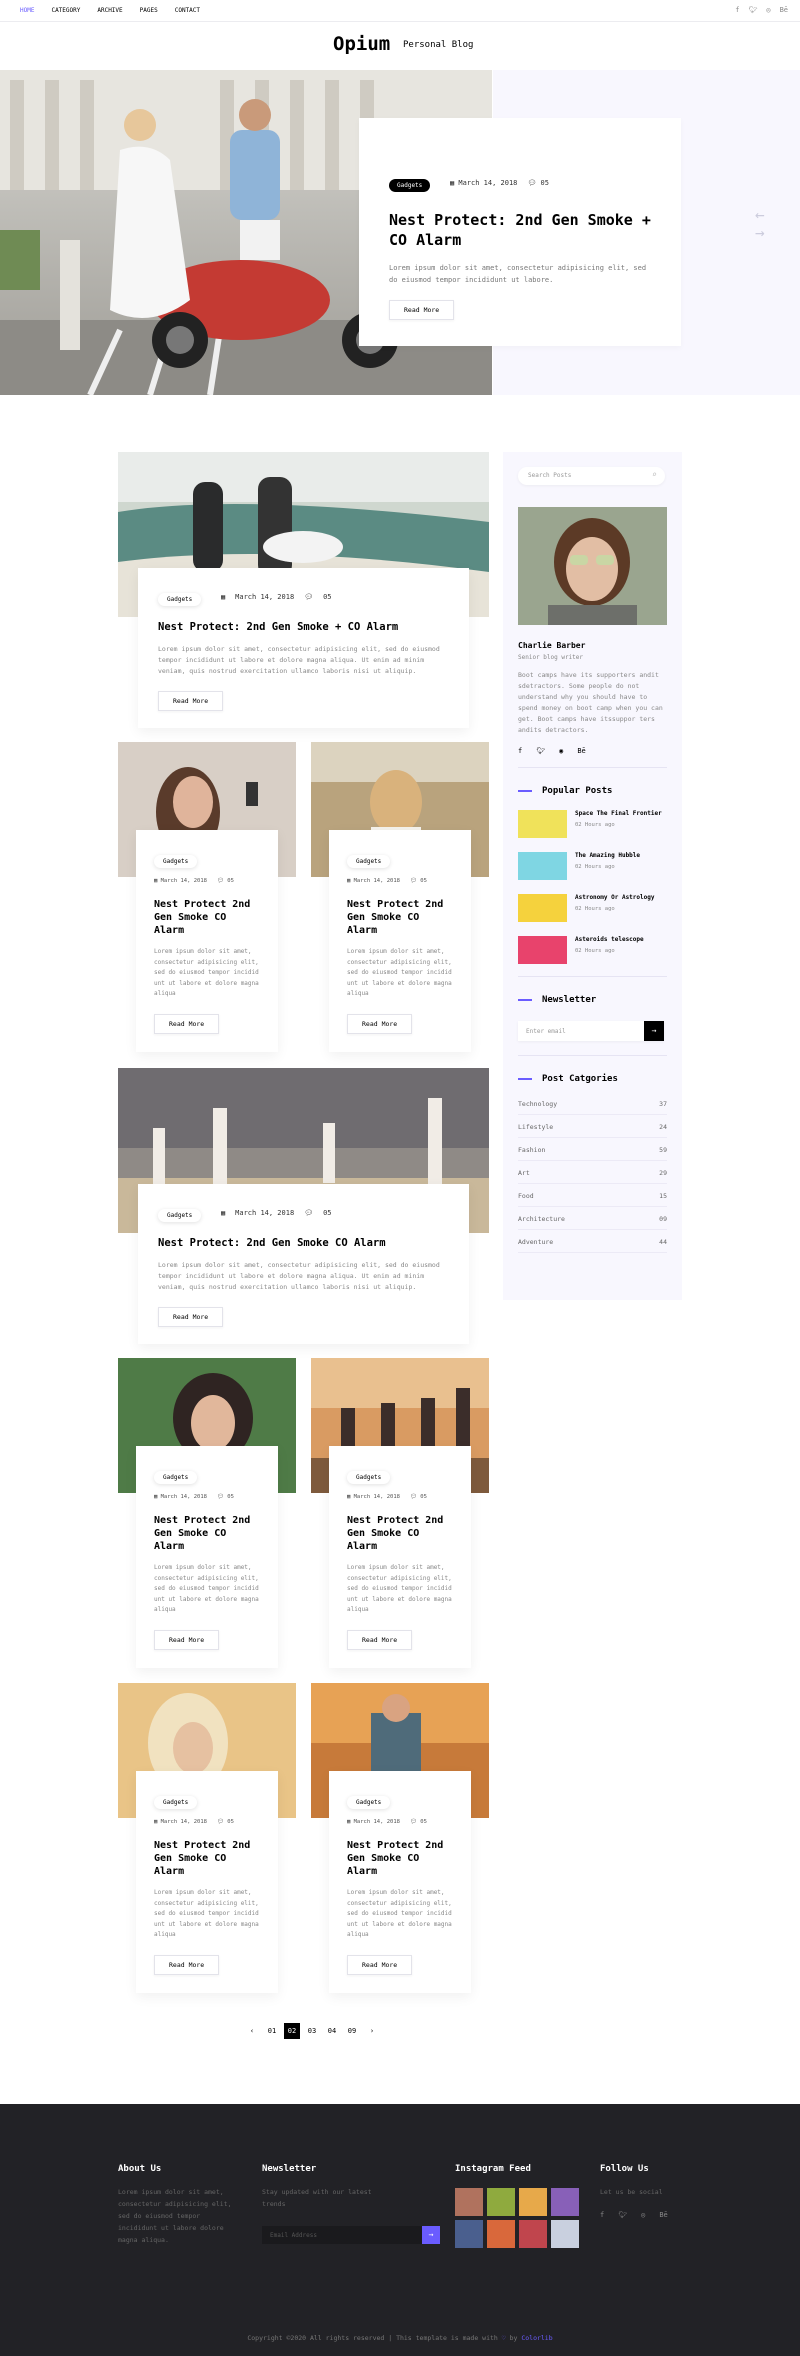  What do you see at coordinates (149, 10) in the screenshot?
I see `nav-pages: PAGES` at bounding box center [149, 10].